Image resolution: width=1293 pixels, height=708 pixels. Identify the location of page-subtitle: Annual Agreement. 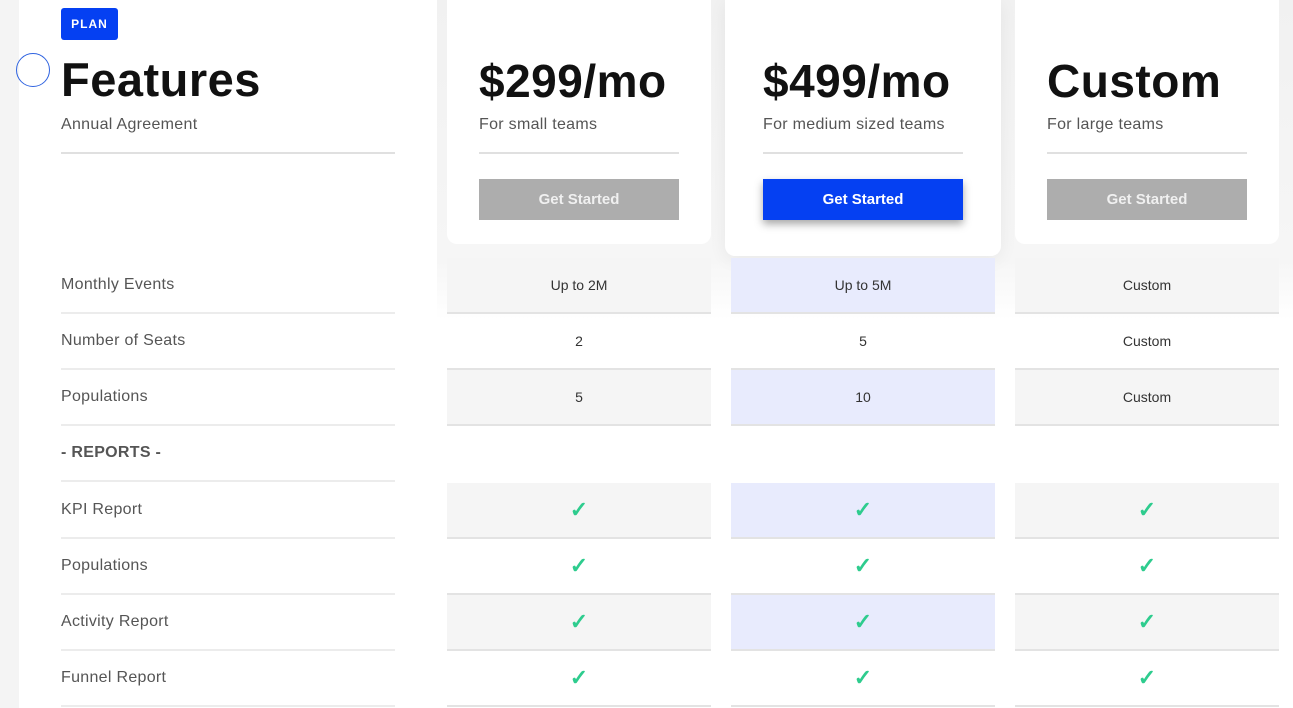
(129, 124).